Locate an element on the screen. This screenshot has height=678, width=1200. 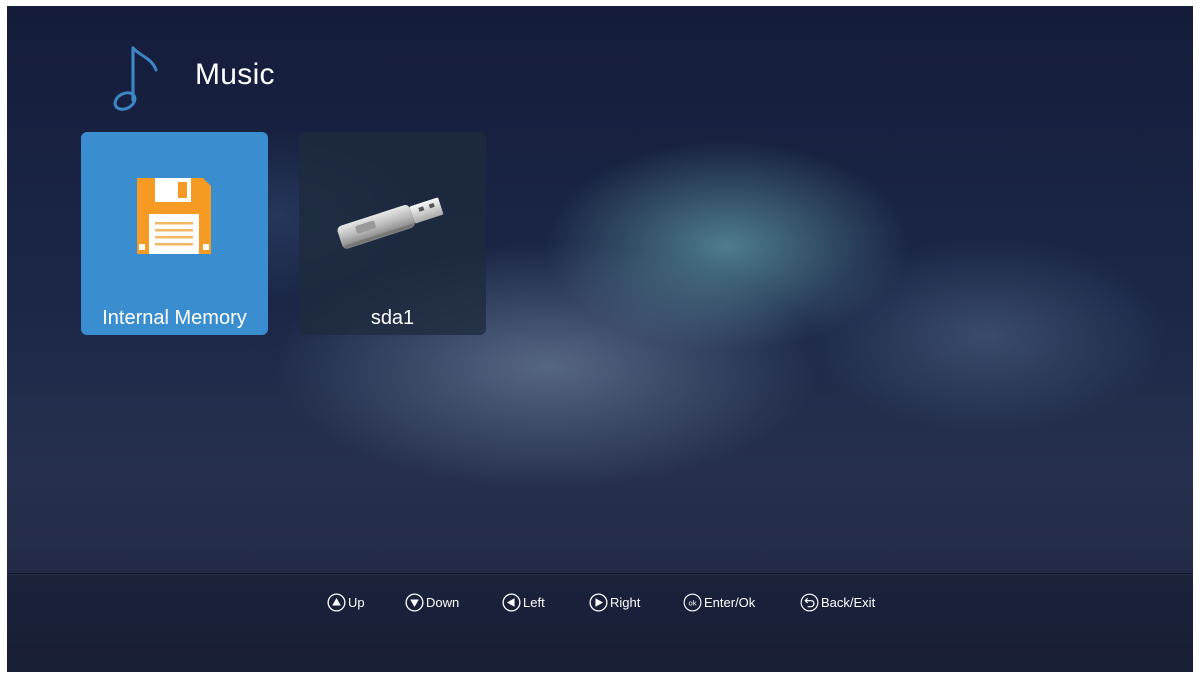
right-arrow-circle-icon is located at coordinates (598, 602).